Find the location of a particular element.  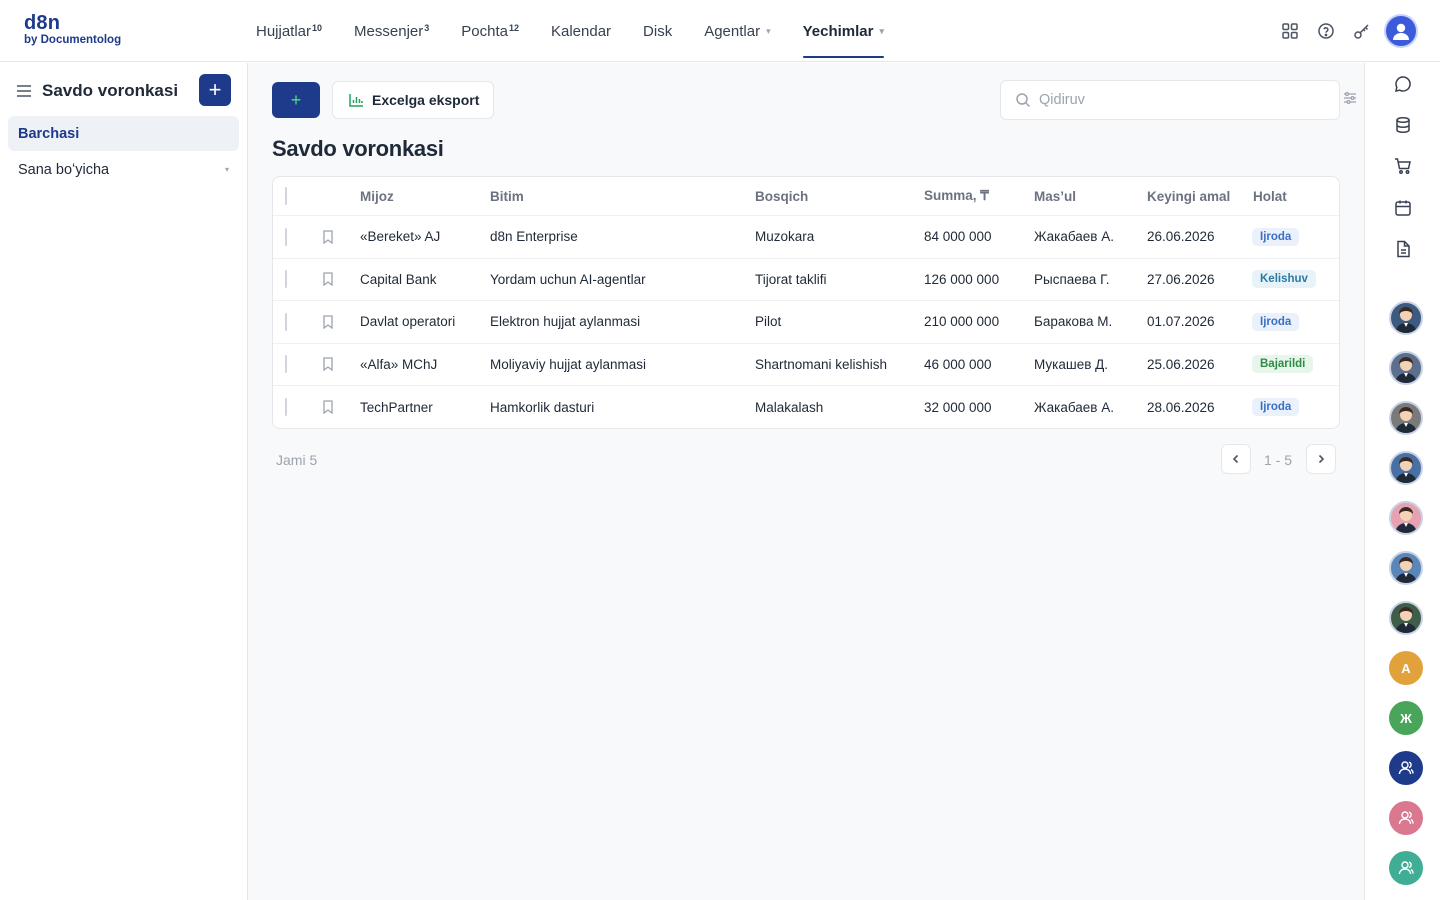

calendar-icon is located at coordinates (1403, 208).